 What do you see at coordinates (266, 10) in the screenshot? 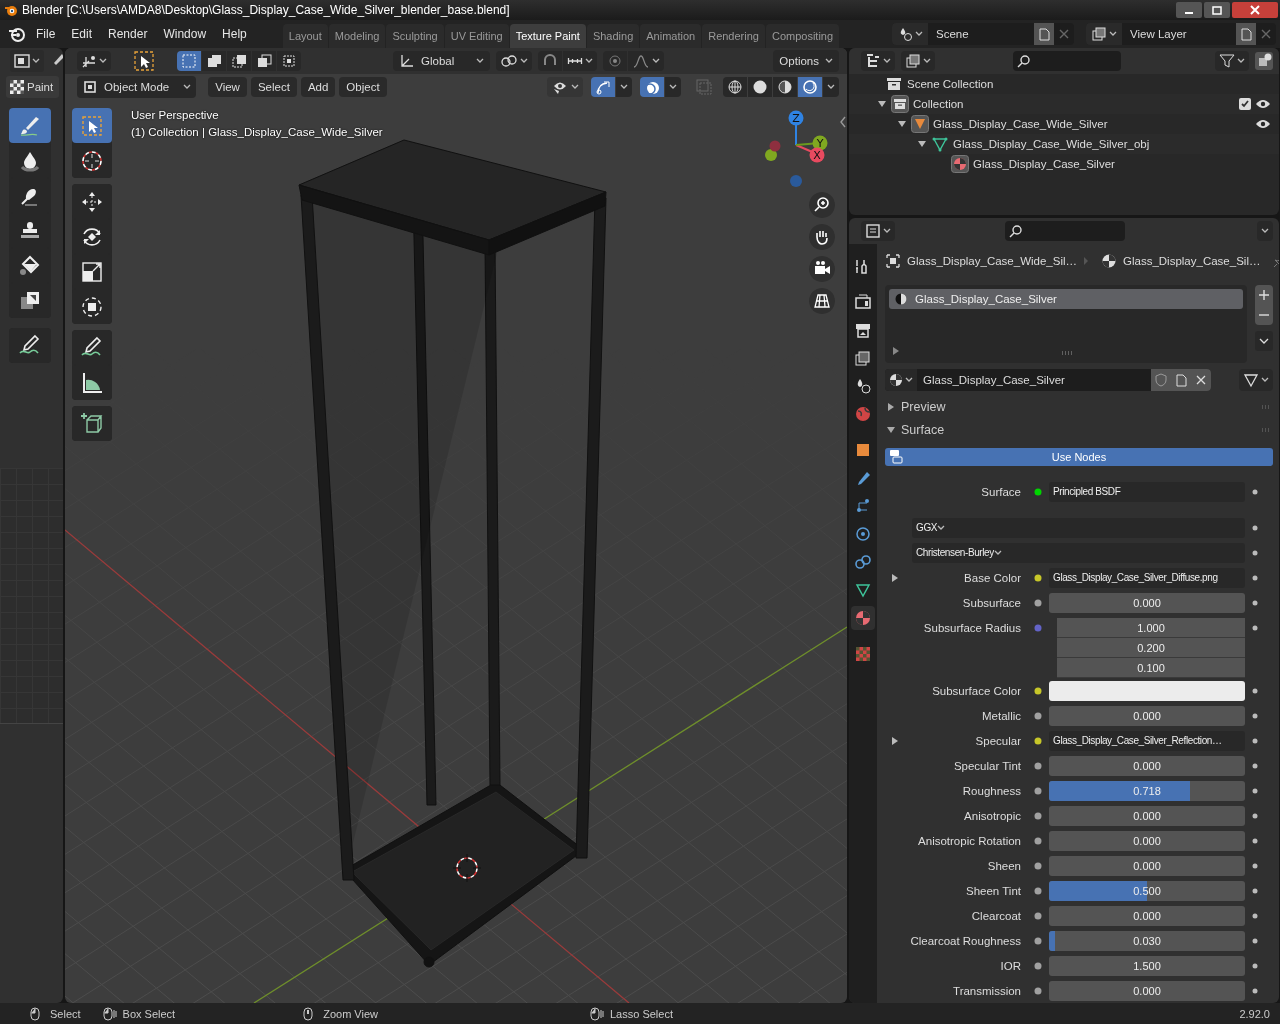
I see `window-title: Blender [C:\Users\AMDA8\Desktop\Glass_Display_Case_Wide_Silver_blender_base.blend]` at bounding box center [266, 10].